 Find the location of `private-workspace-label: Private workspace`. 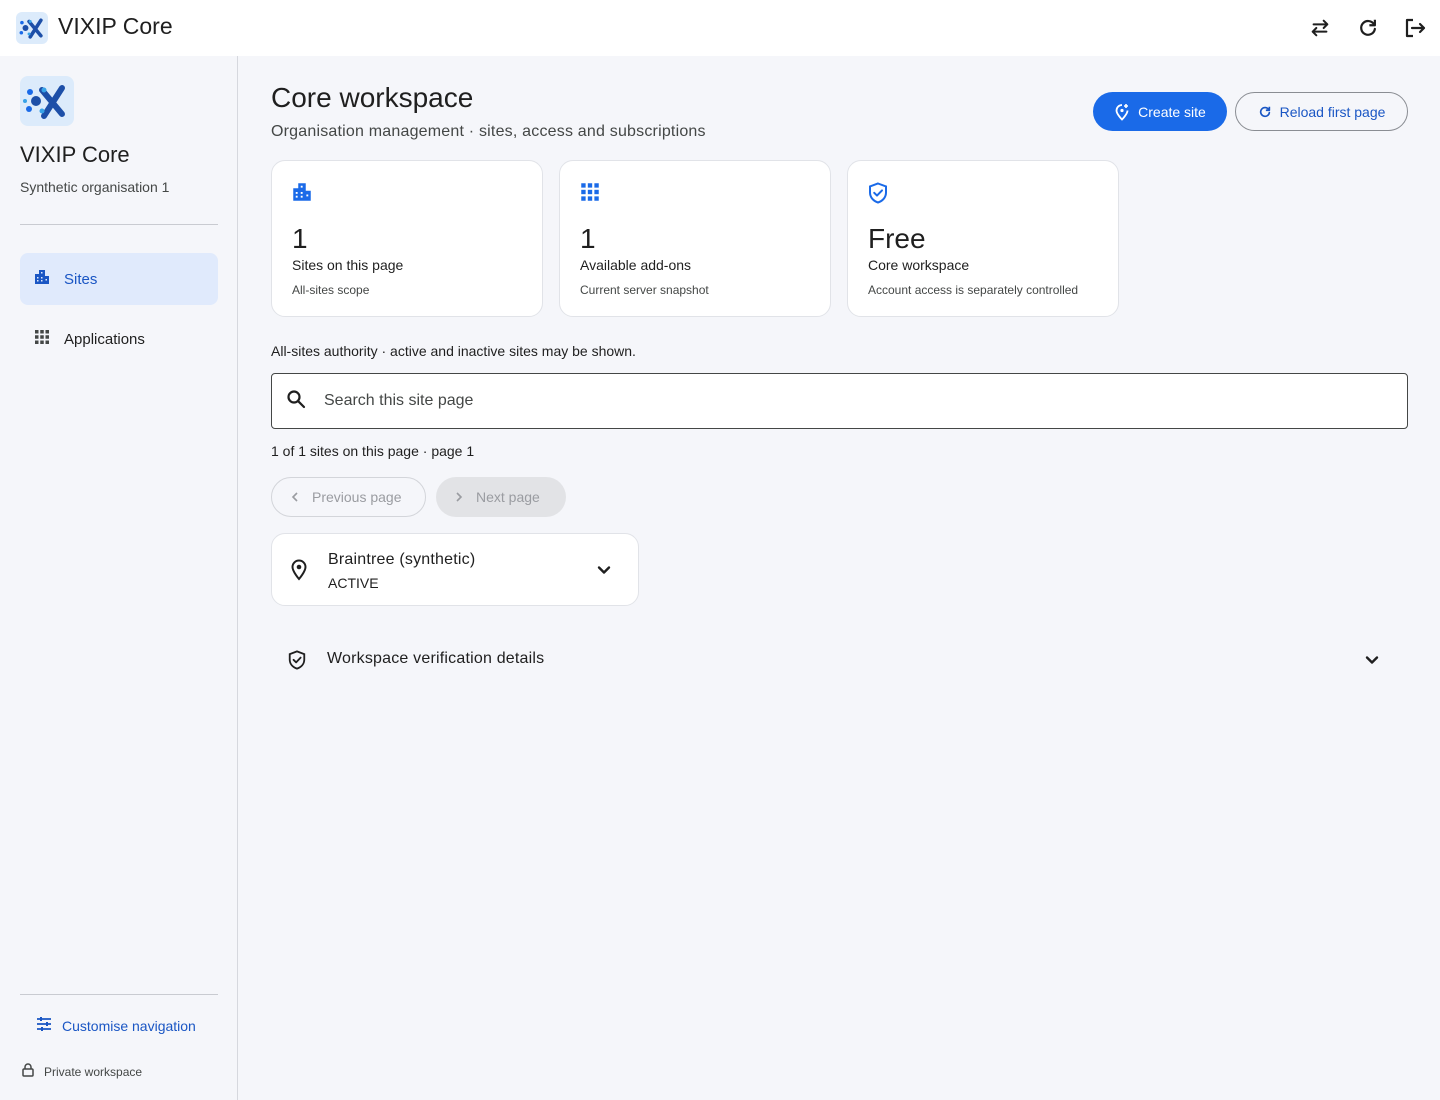

private-workspace-label: Private workspace is located at coordinates (93, 1071).